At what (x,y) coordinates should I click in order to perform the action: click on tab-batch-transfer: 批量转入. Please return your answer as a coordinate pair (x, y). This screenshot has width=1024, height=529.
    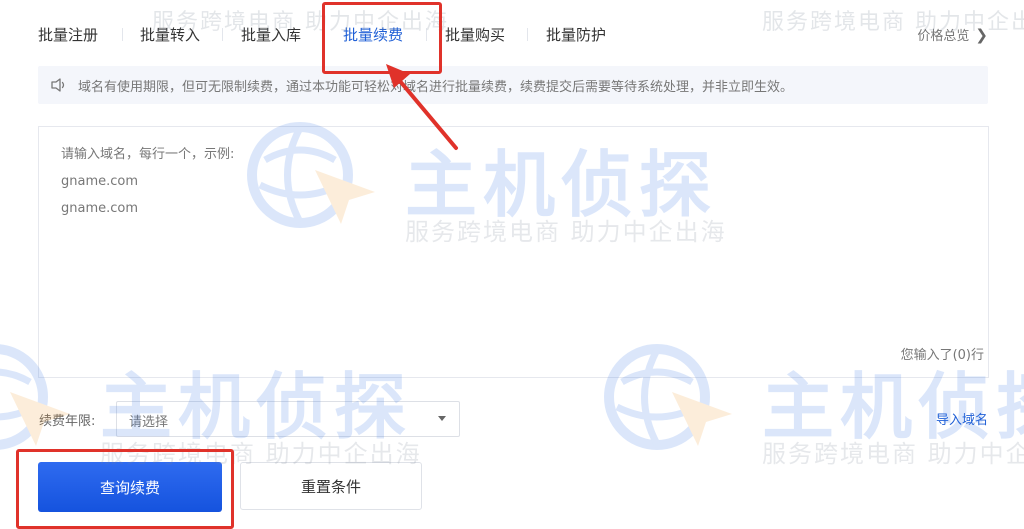
    Looking at the image, I should click on (170, 34).